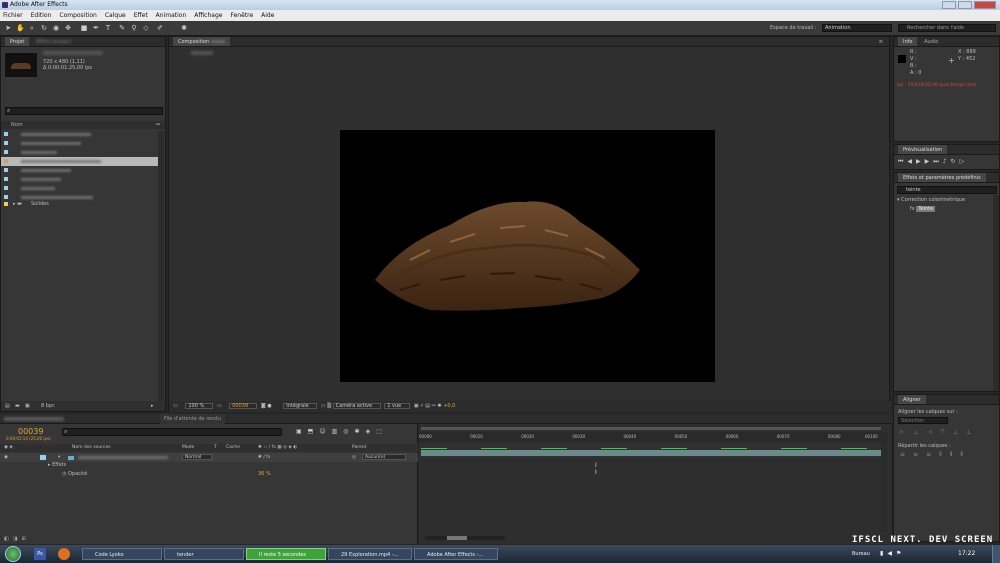 This screenshot has height=563, width=1000. I want to click on time-ruler, so click(652, 437).